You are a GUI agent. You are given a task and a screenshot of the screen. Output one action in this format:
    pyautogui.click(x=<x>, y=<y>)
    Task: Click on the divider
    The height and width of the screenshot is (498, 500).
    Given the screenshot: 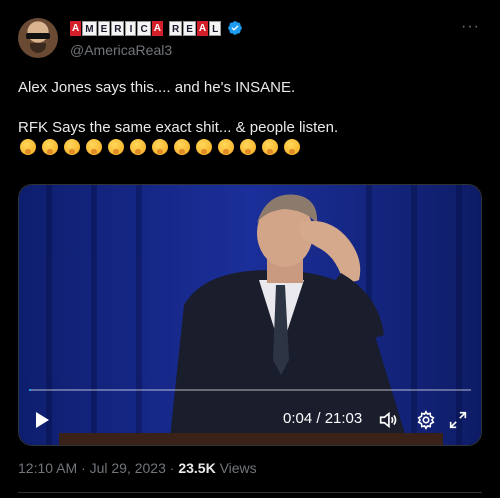 What is the action you would take?
    pyautogui.click(x=250, y=492)
    